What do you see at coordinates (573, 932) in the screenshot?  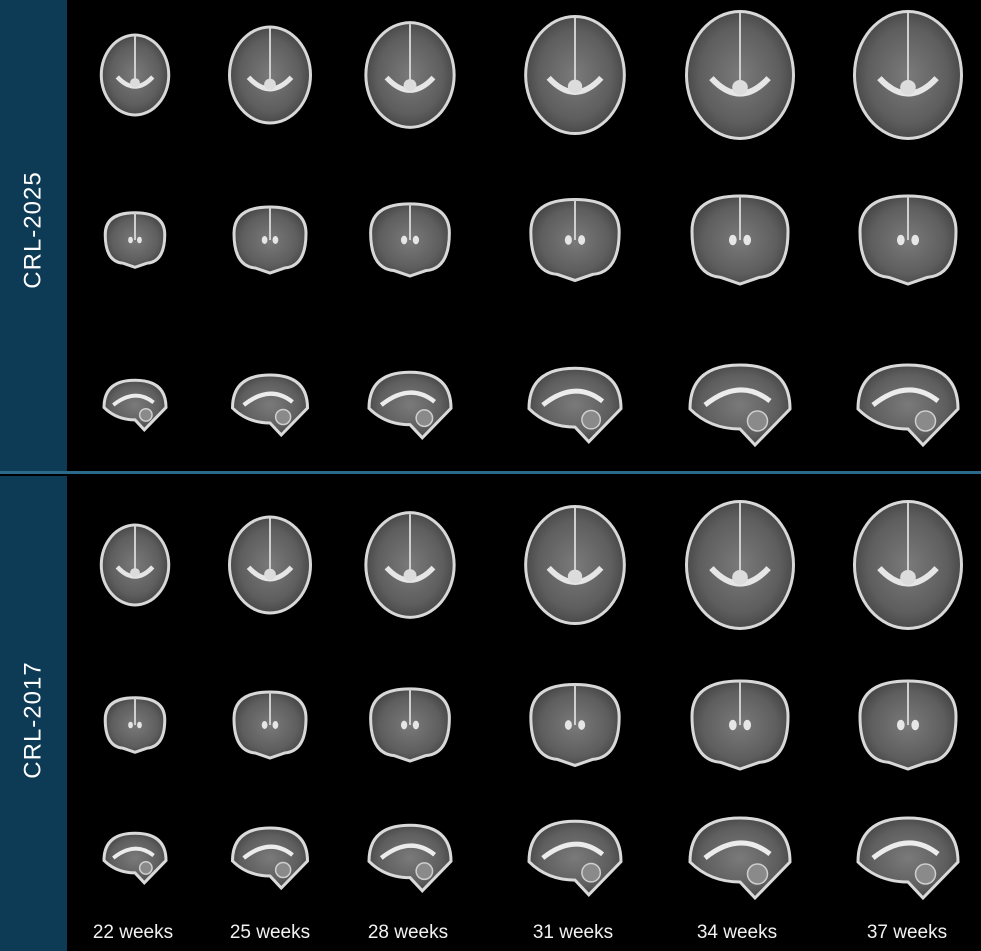 I see `week-label: 31 weeks` at bounding box center [573, 932].